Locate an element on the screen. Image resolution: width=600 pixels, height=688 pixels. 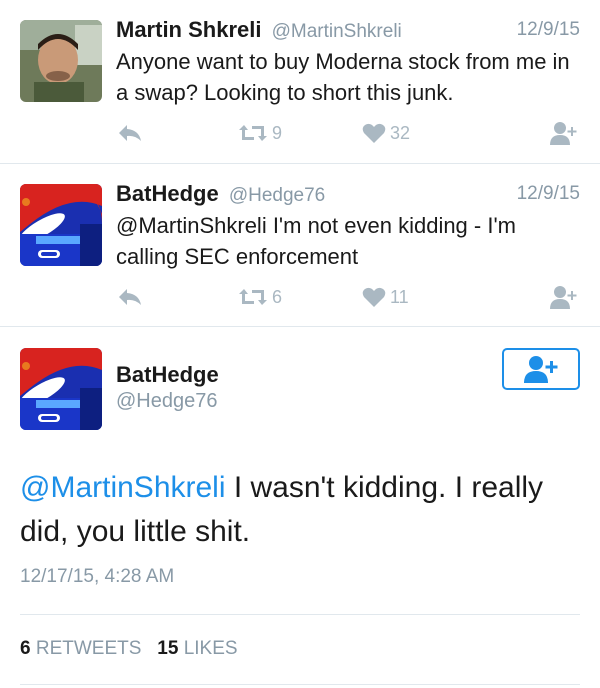
like-button: 32 is located at coordinates (386, 133).